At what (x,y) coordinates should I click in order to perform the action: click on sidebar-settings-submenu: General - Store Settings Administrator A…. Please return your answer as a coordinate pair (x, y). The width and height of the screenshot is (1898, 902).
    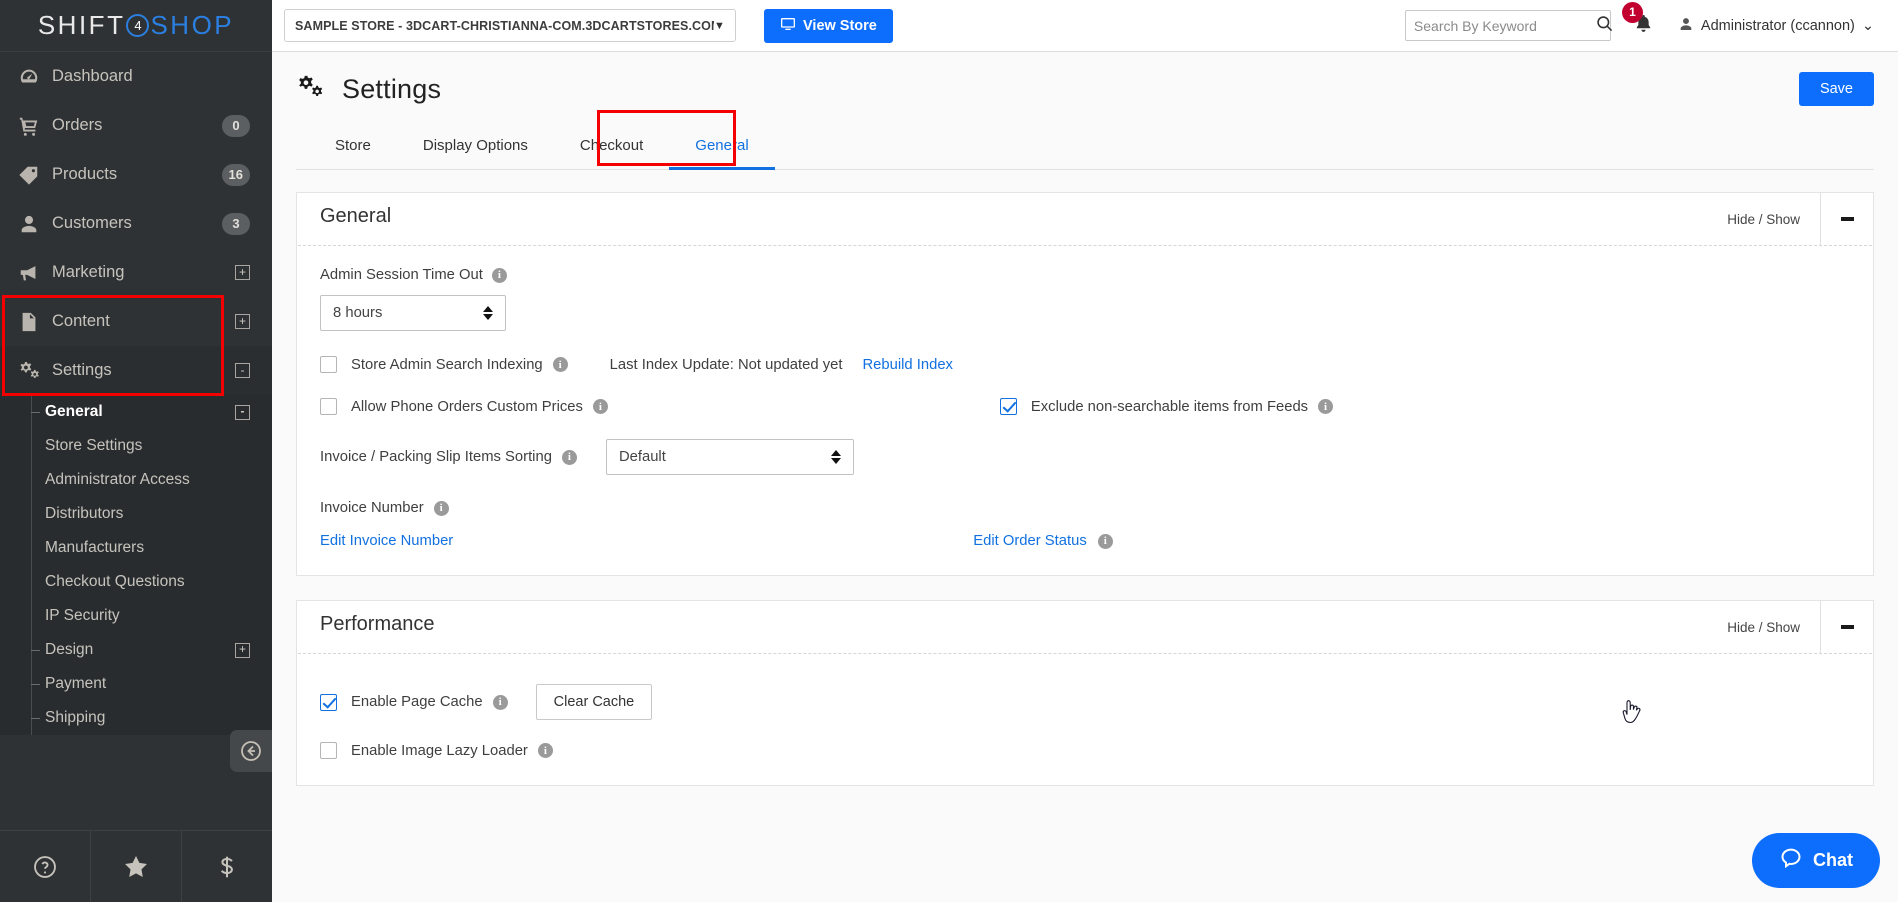
    Looking at the image, I should click on (136, 565).